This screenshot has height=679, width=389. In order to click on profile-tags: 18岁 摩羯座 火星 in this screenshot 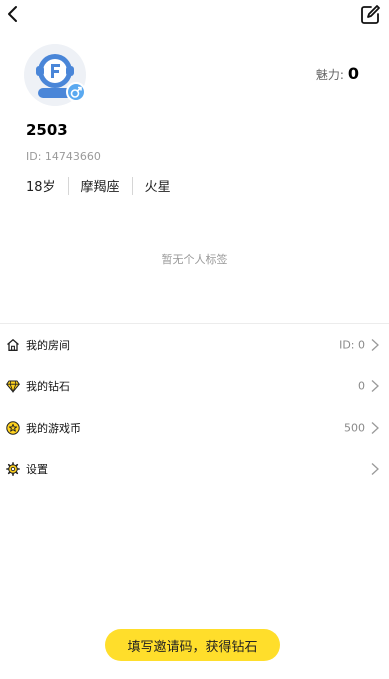, I will do `click(98, 185)`.